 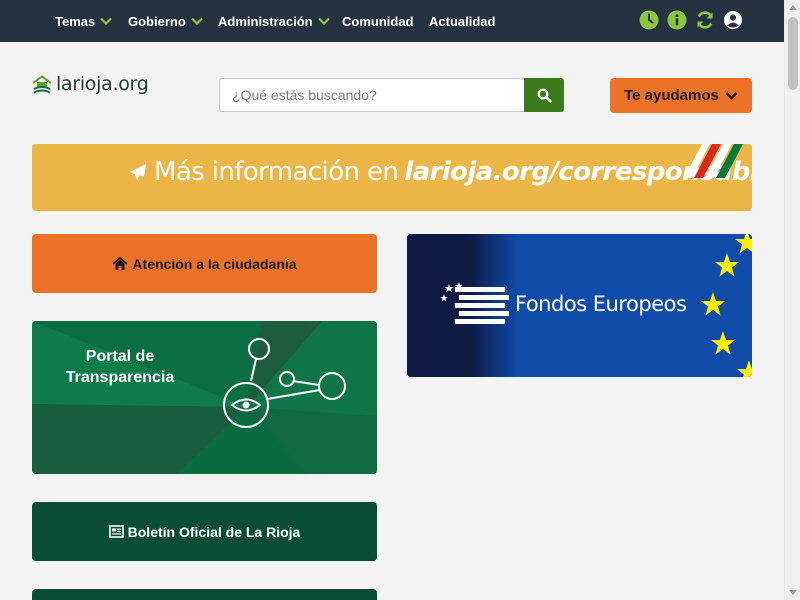 I want to click on search-button, so click(x=544, y=95).